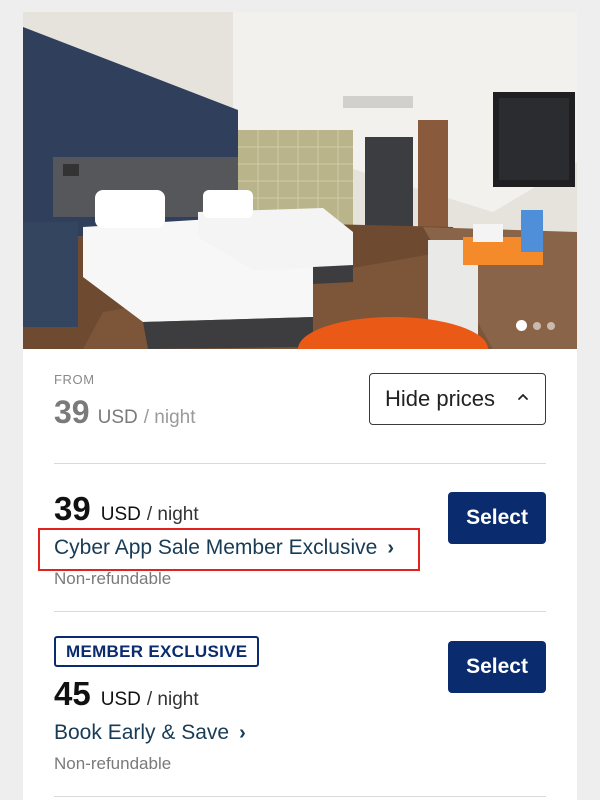 The height and width of the screenshot is (800, 600). What do you see at coordinates (169, 417) in the screenshot?
I see `from-price-per-night: / night` at bounding box center [169, 417].